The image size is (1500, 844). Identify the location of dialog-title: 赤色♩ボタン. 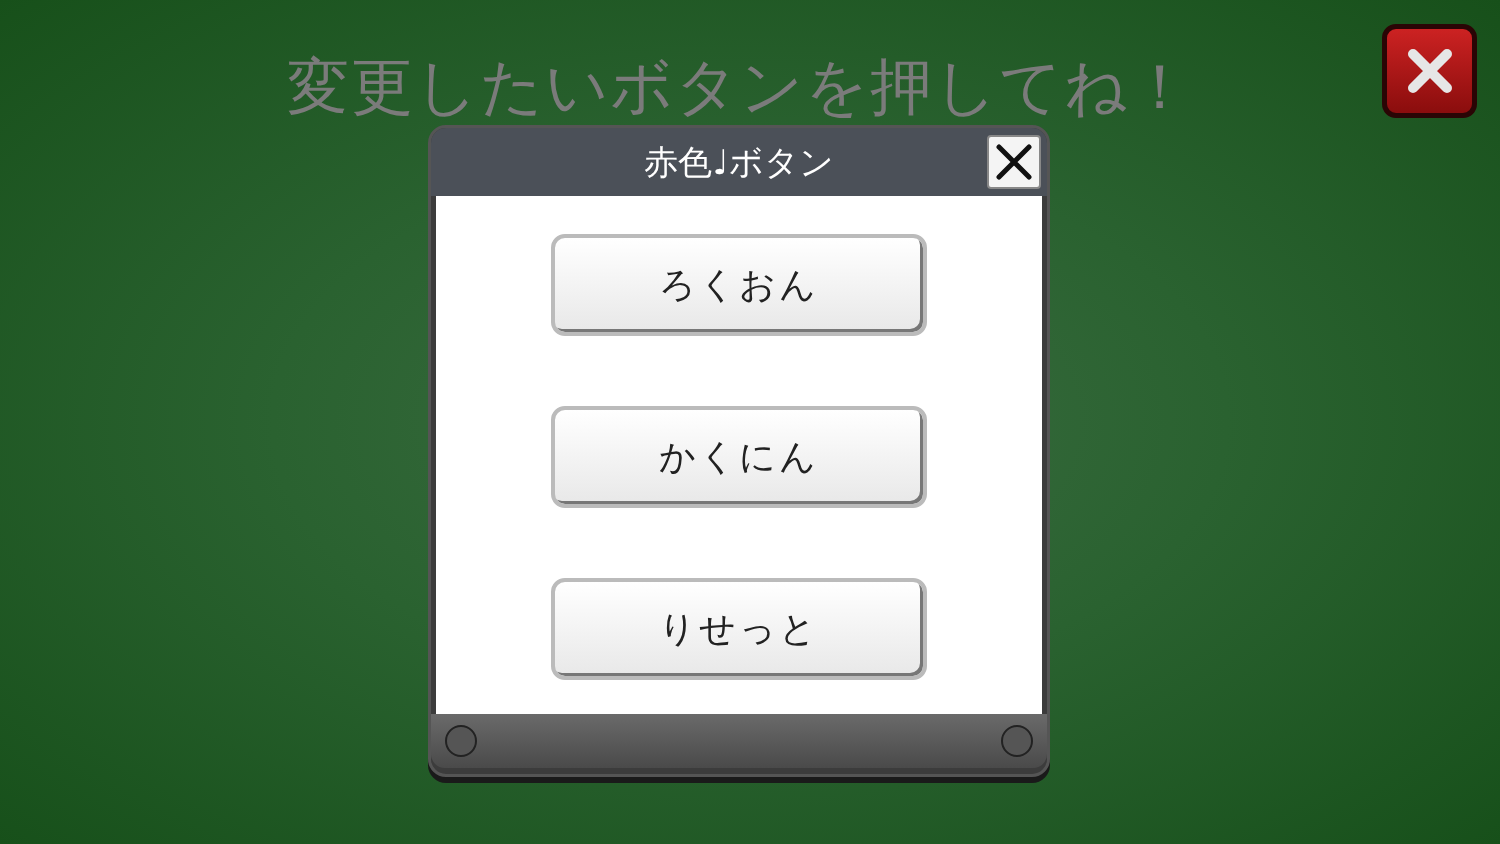
(739, 162).